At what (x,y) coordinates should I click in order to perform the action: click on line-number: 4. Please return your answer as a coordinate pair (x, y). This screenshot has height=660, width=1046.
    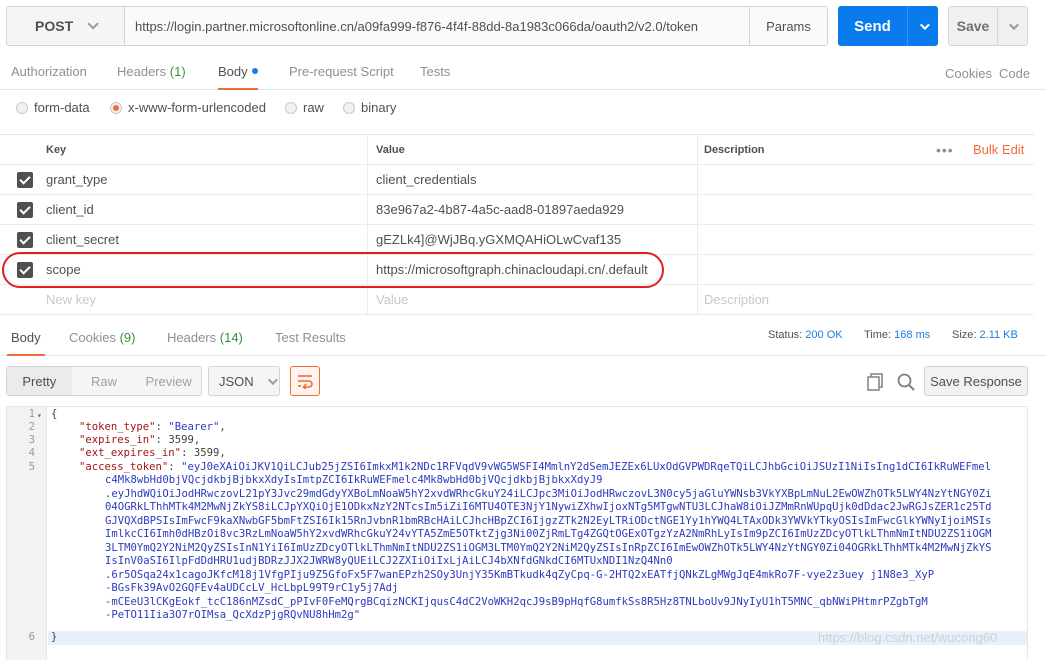
    Looking at the image, I should click on (31, 453).